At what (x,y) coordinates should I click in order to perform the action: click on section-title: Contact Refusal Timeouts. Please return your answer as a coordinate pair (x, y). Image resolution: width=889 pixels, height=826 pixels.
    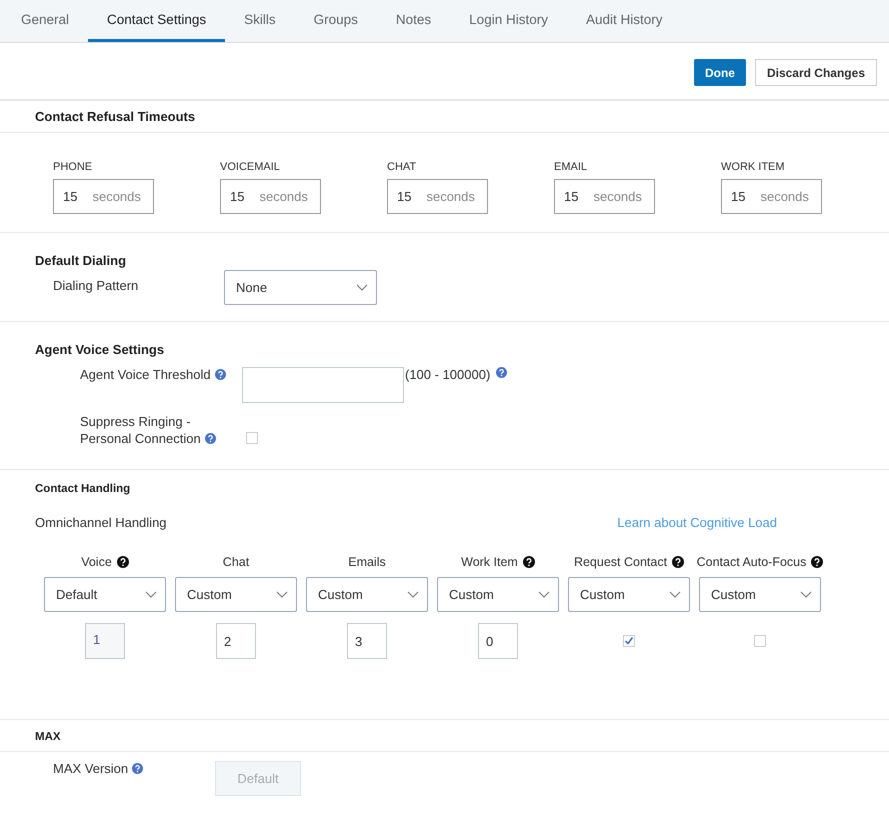
    Looking at the image, I should click on (115, 116).